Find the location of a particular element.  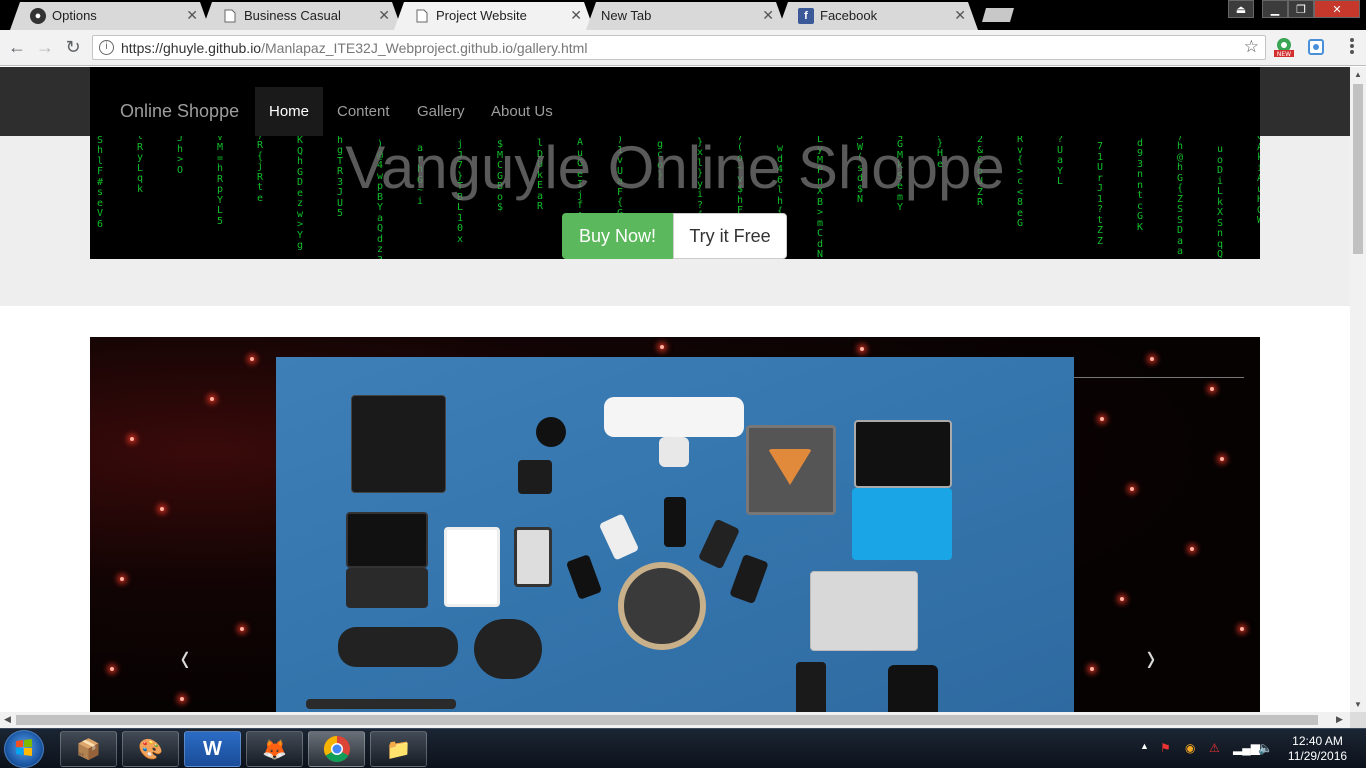

back-icon: ← is located at coordinates (17, 47).